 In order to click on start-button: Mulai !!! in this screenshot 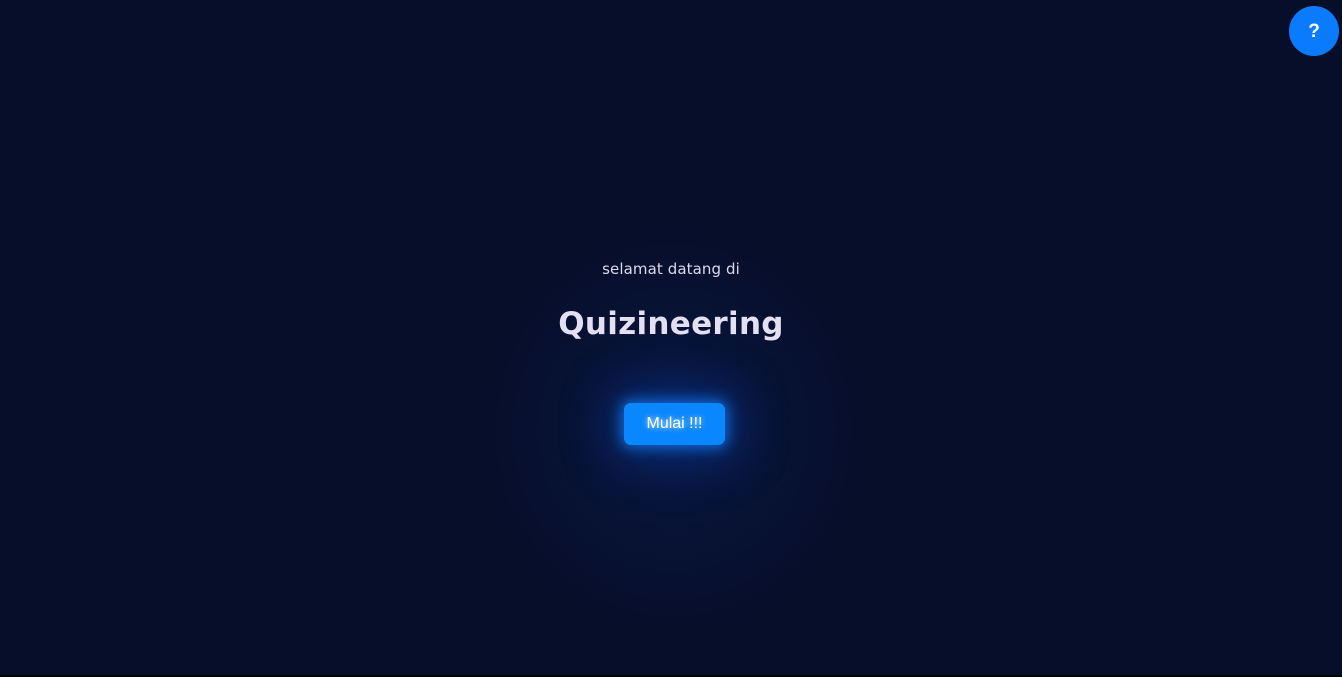, I will do `click(674, 424)`.